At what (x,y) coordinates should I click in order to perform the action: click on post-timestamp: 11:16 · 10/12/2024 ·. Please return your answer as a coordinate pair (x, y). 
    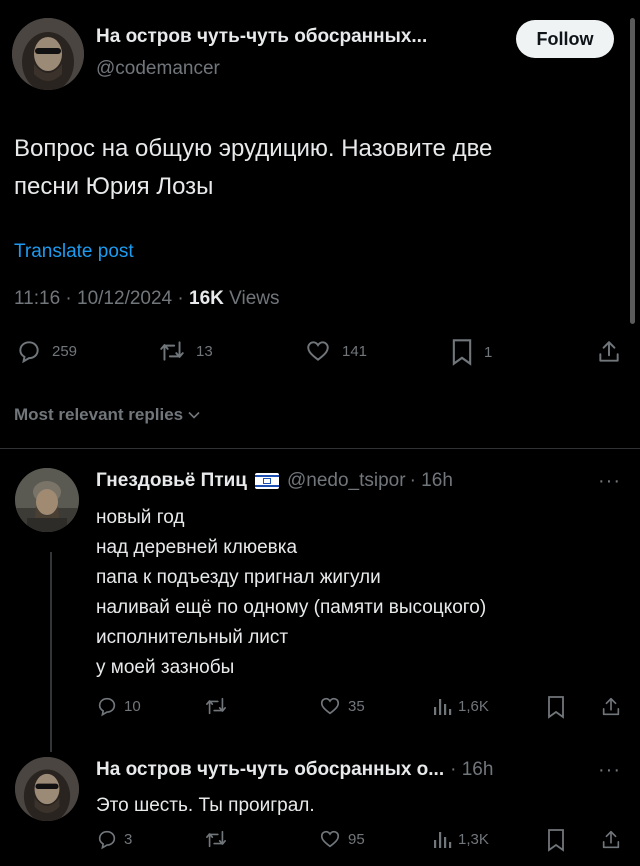
    Looking at the image, I should click on (101, 298).